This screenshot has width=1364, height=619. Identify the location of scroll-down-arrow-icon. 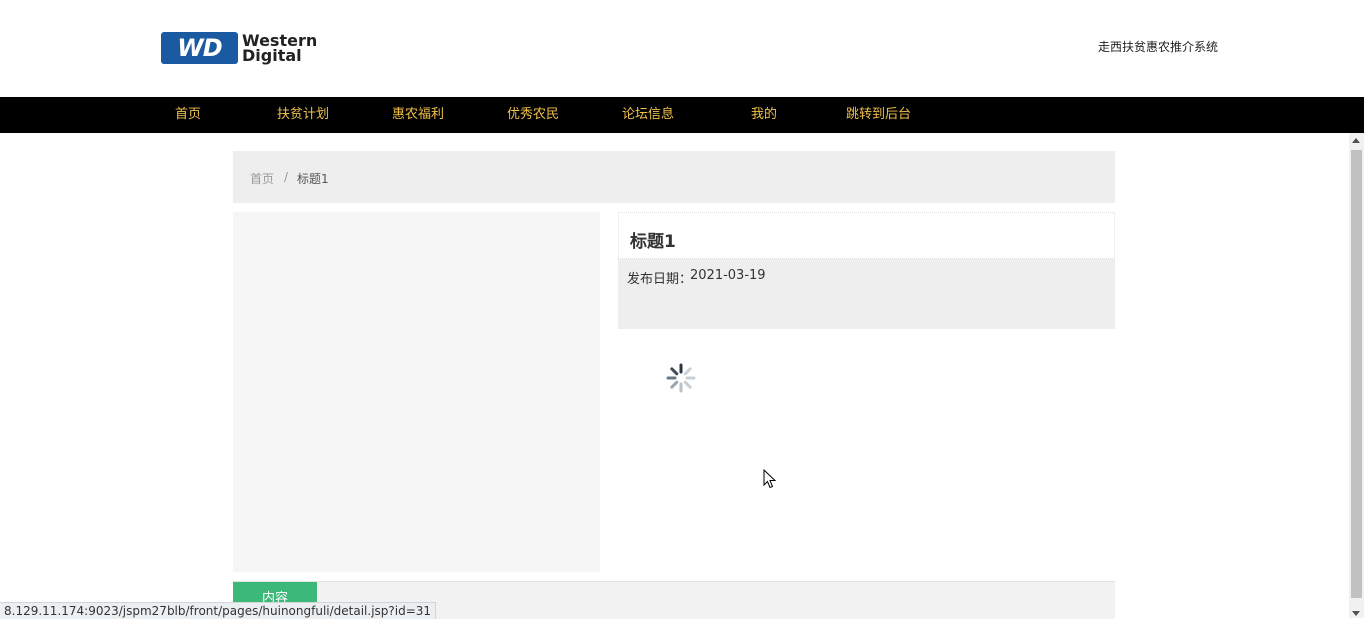
(1356, 613).